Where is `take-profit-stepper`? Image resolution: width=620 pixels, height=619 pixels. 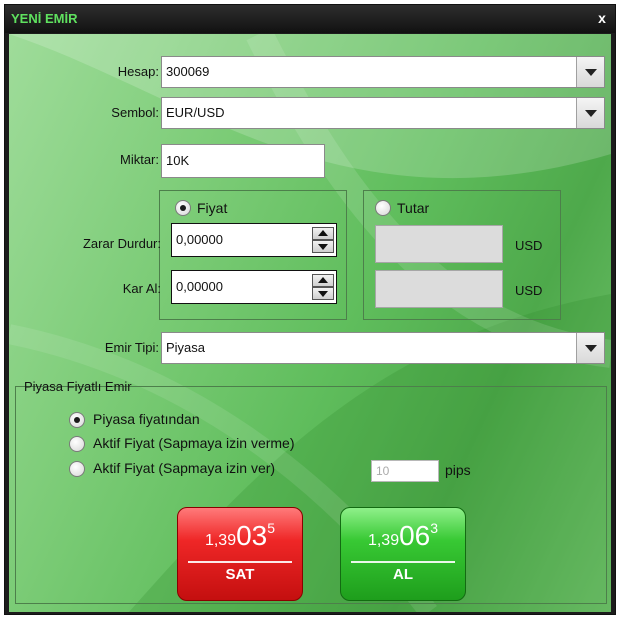
take-profit-stepper is located at coordinates (323, 287).